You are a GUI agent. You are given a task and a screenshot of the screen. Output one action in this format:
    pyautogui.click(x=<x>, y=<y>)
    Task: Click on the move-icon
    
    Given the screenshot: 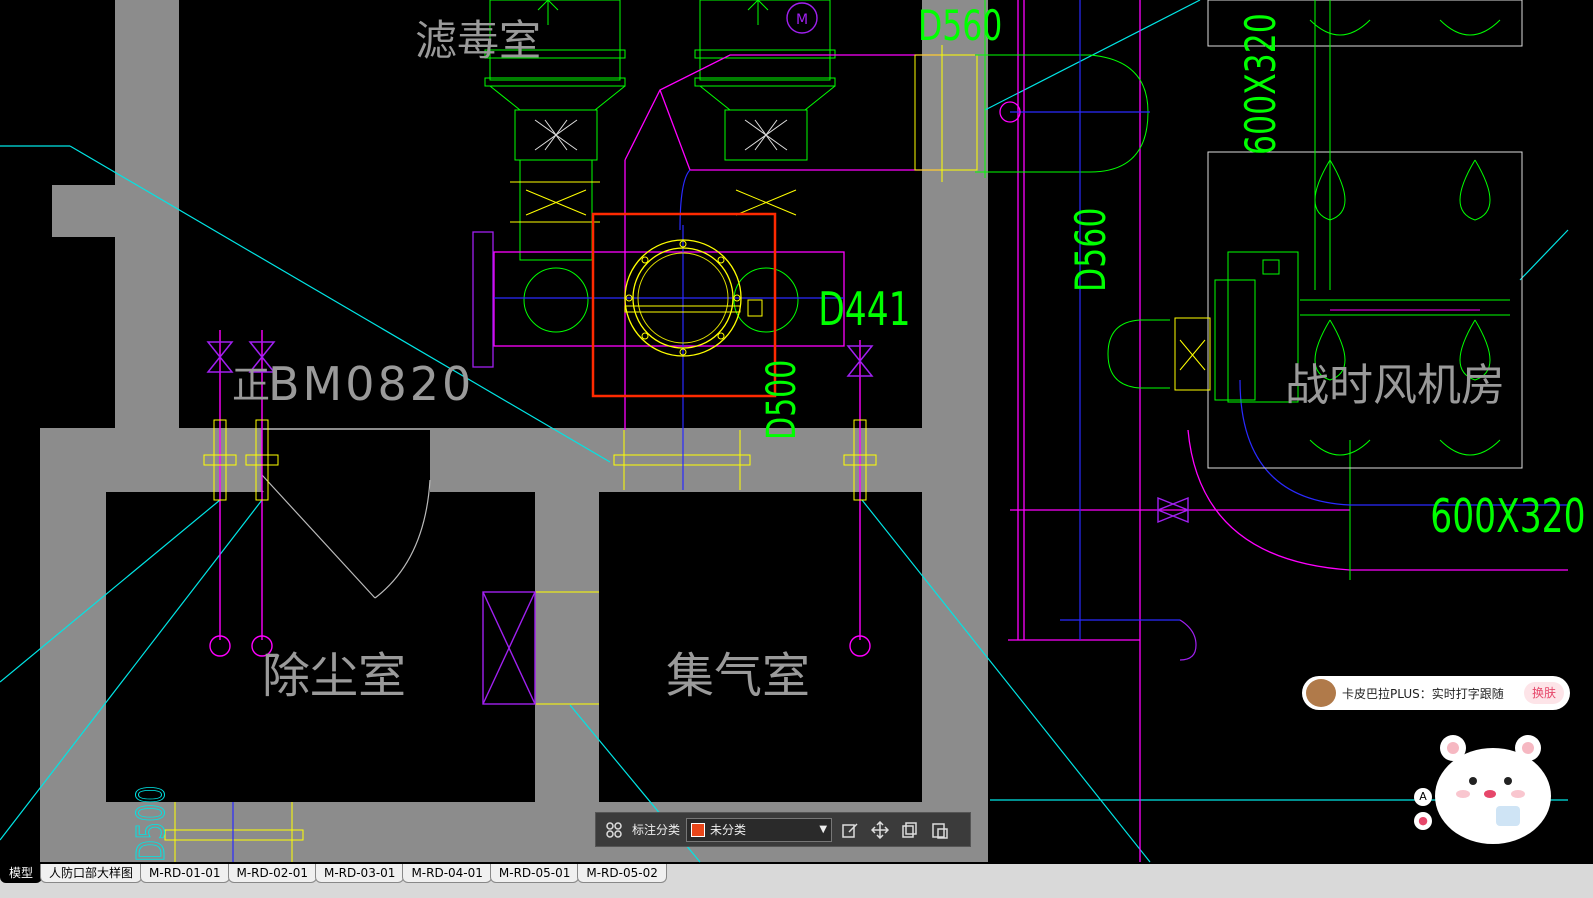 What is the action you would take?
    pyautogui.click(x=880, y=830)
    